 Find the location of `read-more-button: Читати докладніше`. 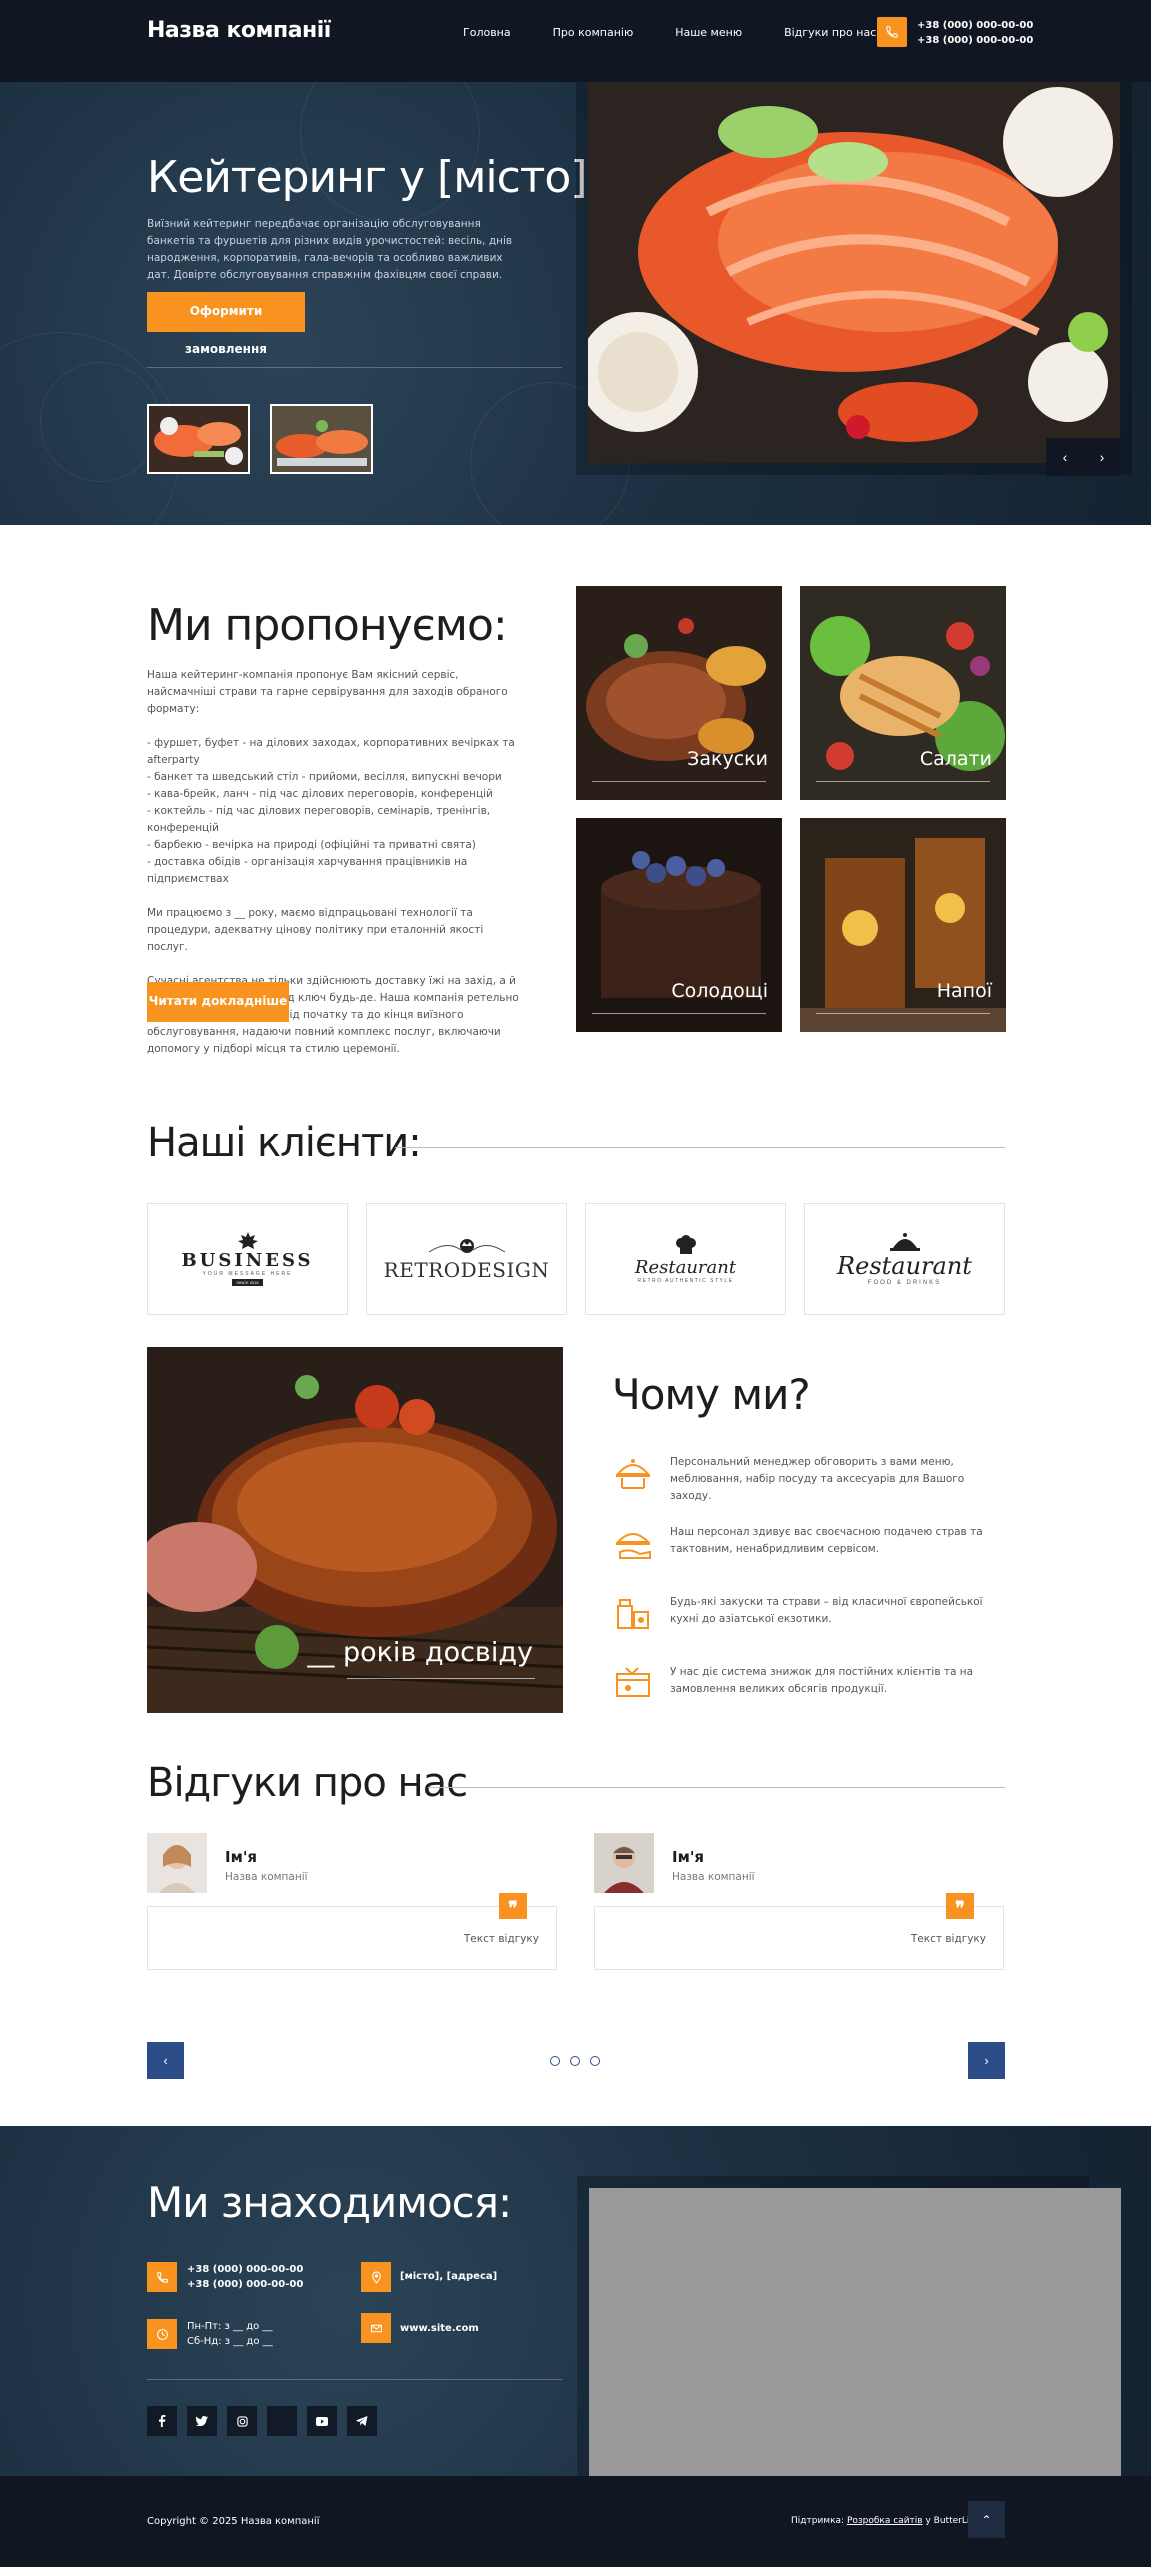

read-more-button: Читати докладніше is located at coordinates (218, 1002).